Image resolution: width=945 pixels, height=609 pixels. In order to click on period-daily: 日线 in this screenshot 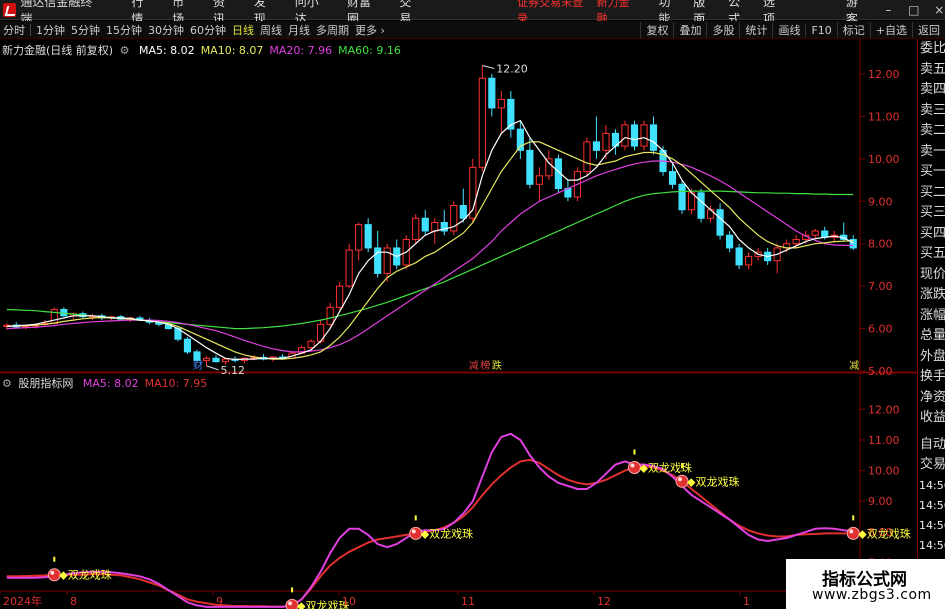, I will do `click(243, 30)`.